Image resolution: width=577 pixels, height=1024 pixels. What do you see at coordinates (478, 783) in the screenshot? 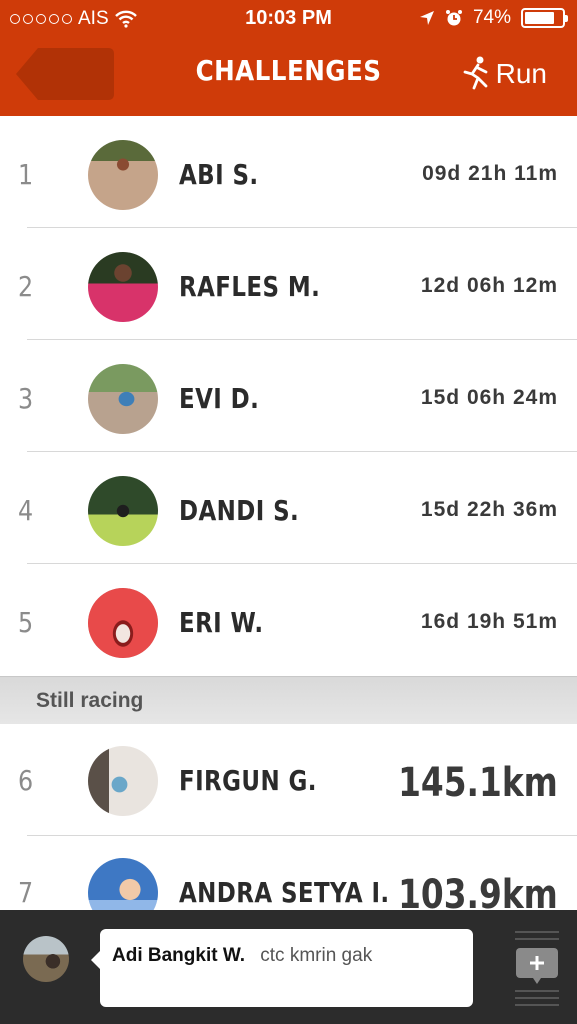
I see `distance: 145.1km` at bounding box center [478, 783].